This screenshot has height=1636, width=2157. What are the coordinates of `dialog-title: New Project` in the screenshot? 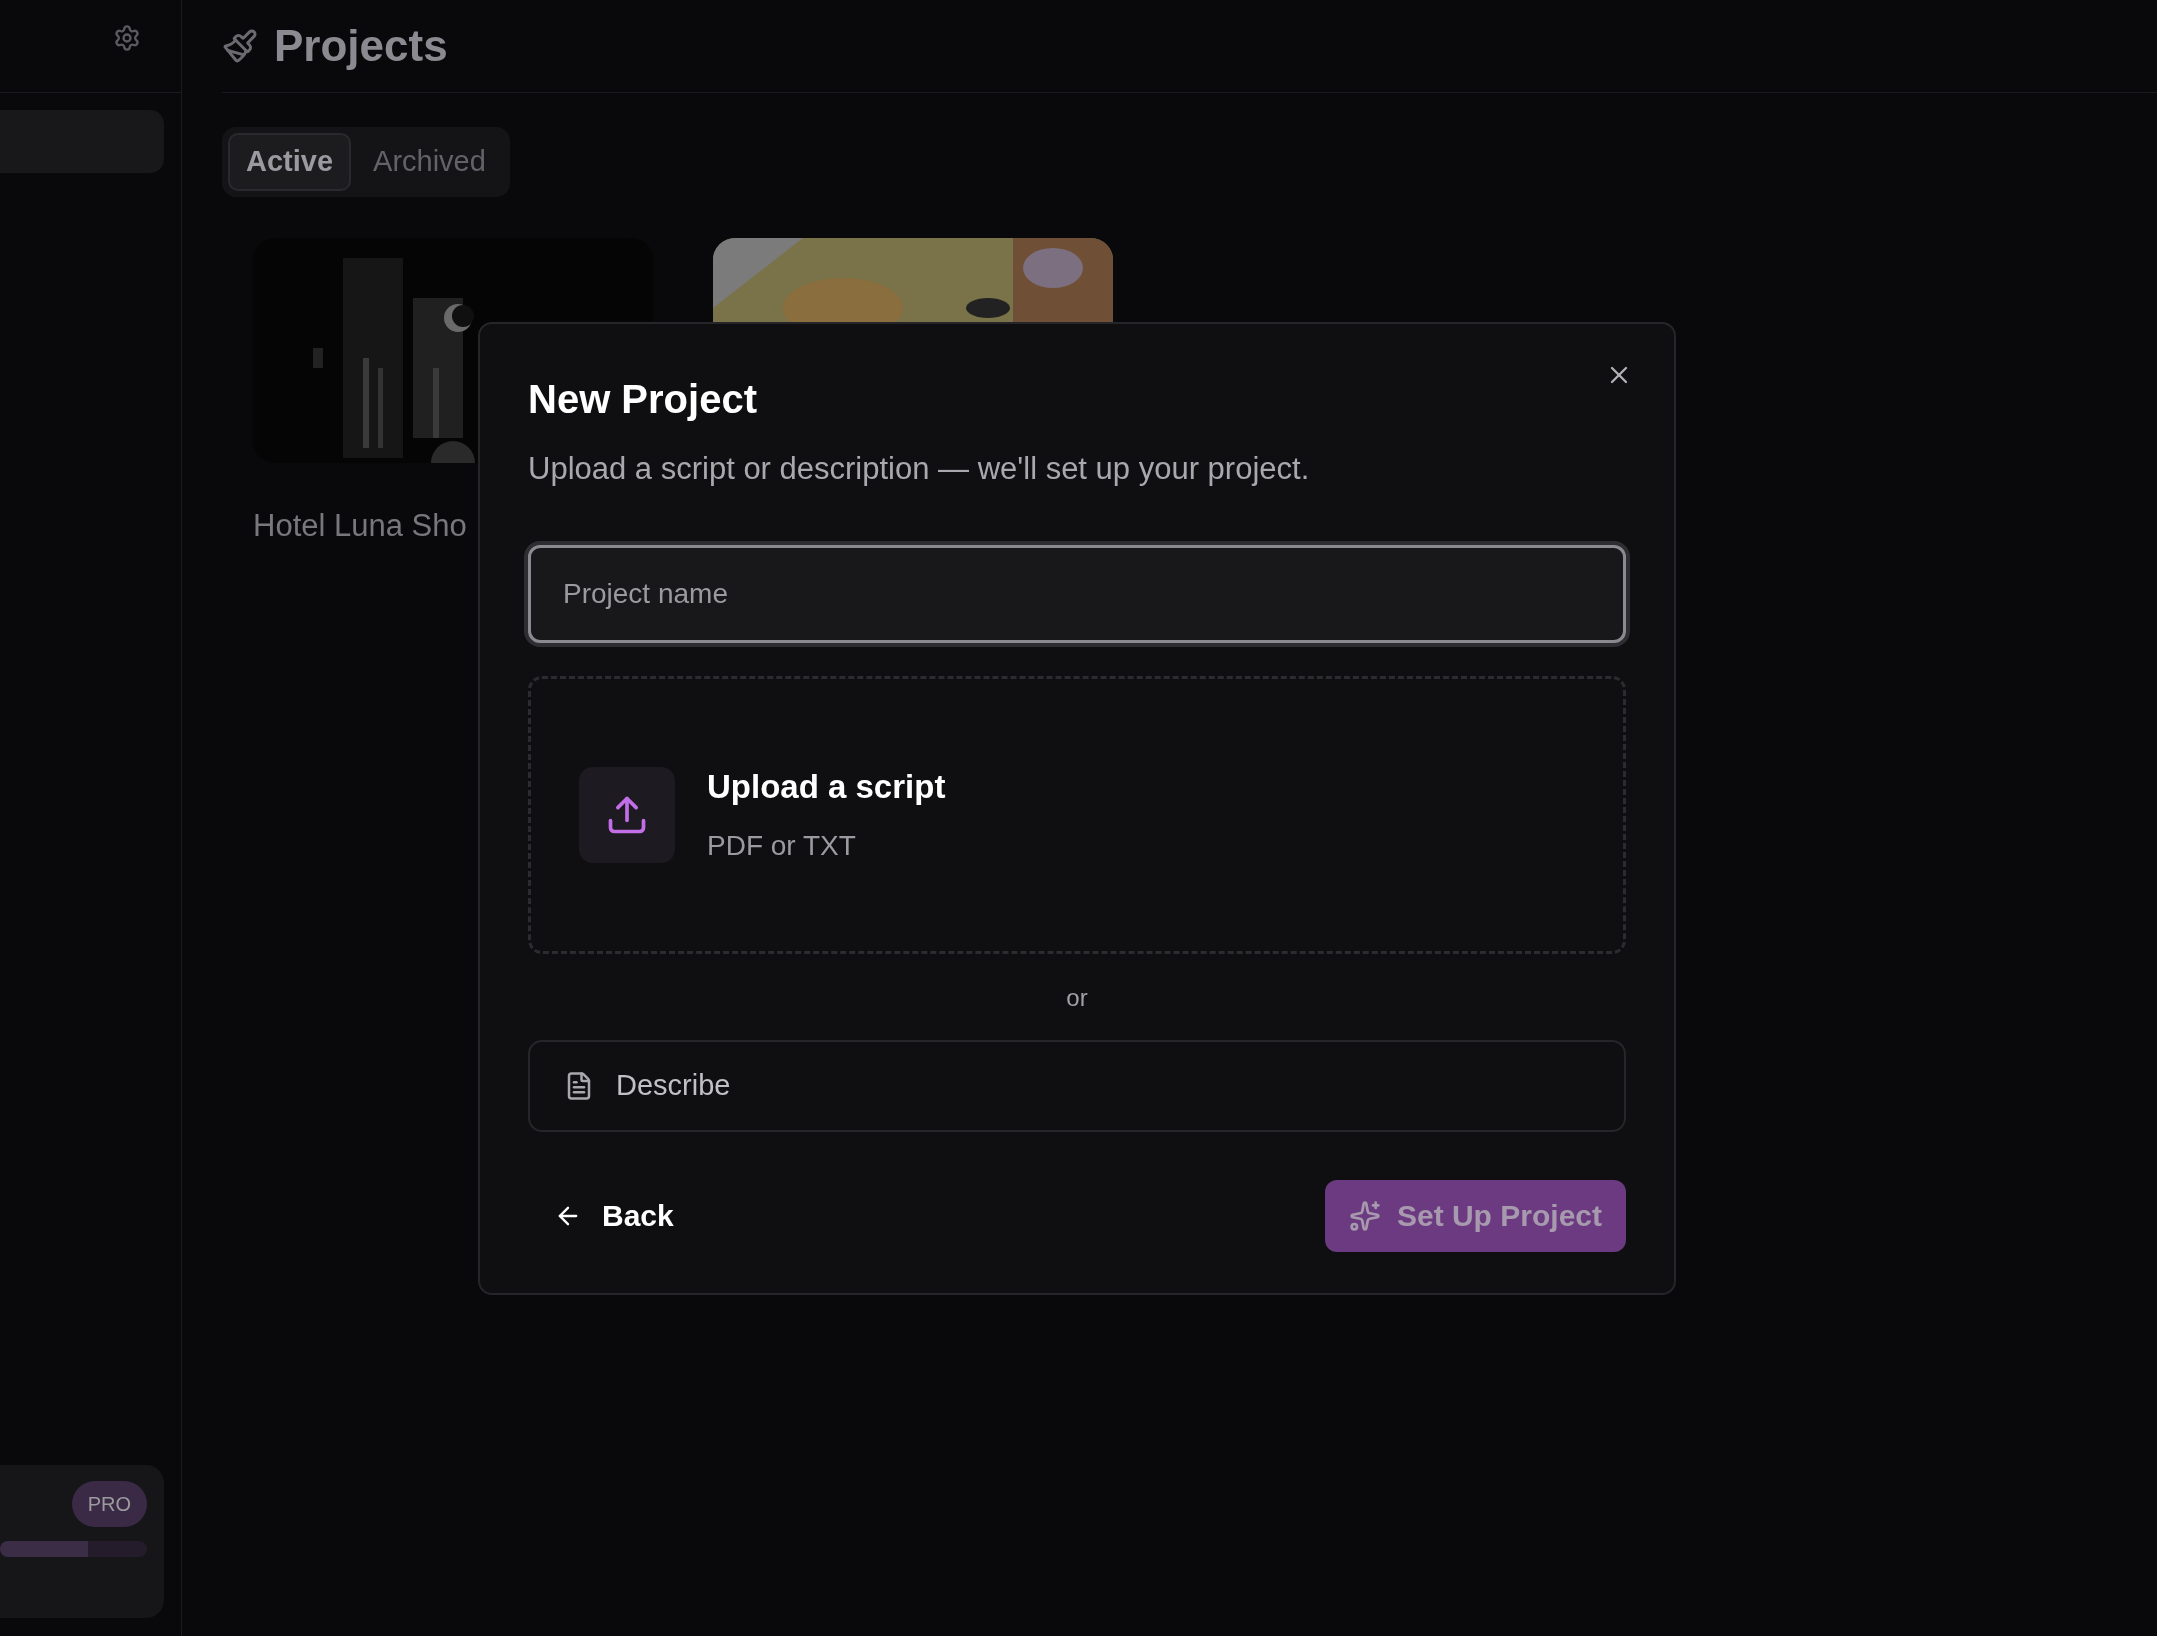 It's located at (643, 399).